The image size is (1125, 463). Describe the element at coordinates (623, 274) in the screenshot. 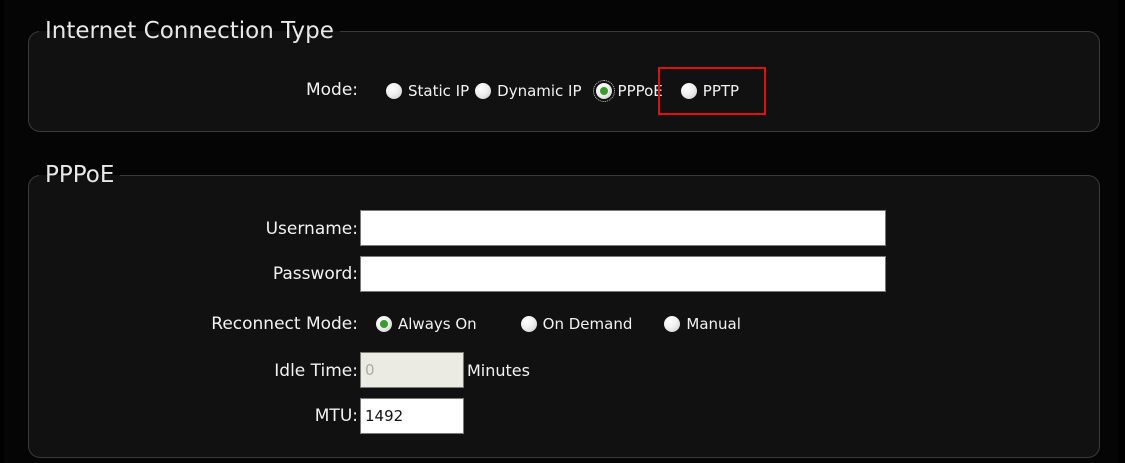

I see `password-input` at that location.